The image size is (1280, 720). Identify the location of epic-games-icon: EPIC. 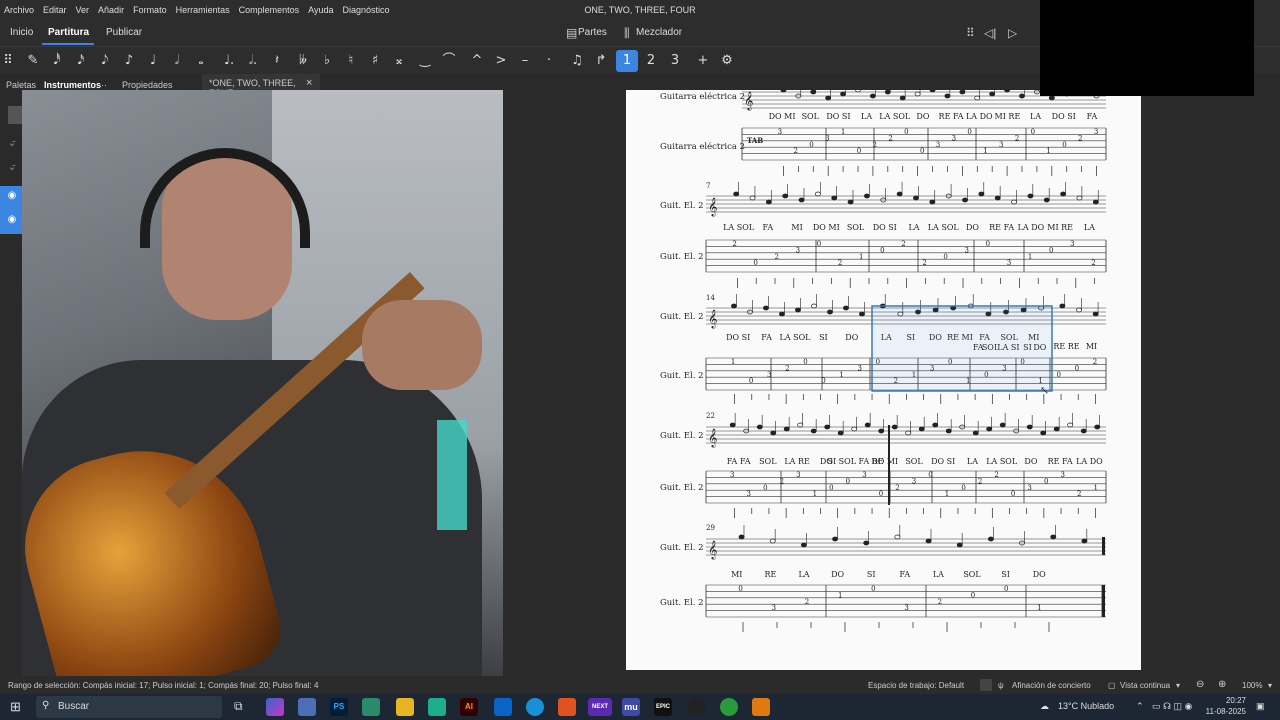
(663, 707).